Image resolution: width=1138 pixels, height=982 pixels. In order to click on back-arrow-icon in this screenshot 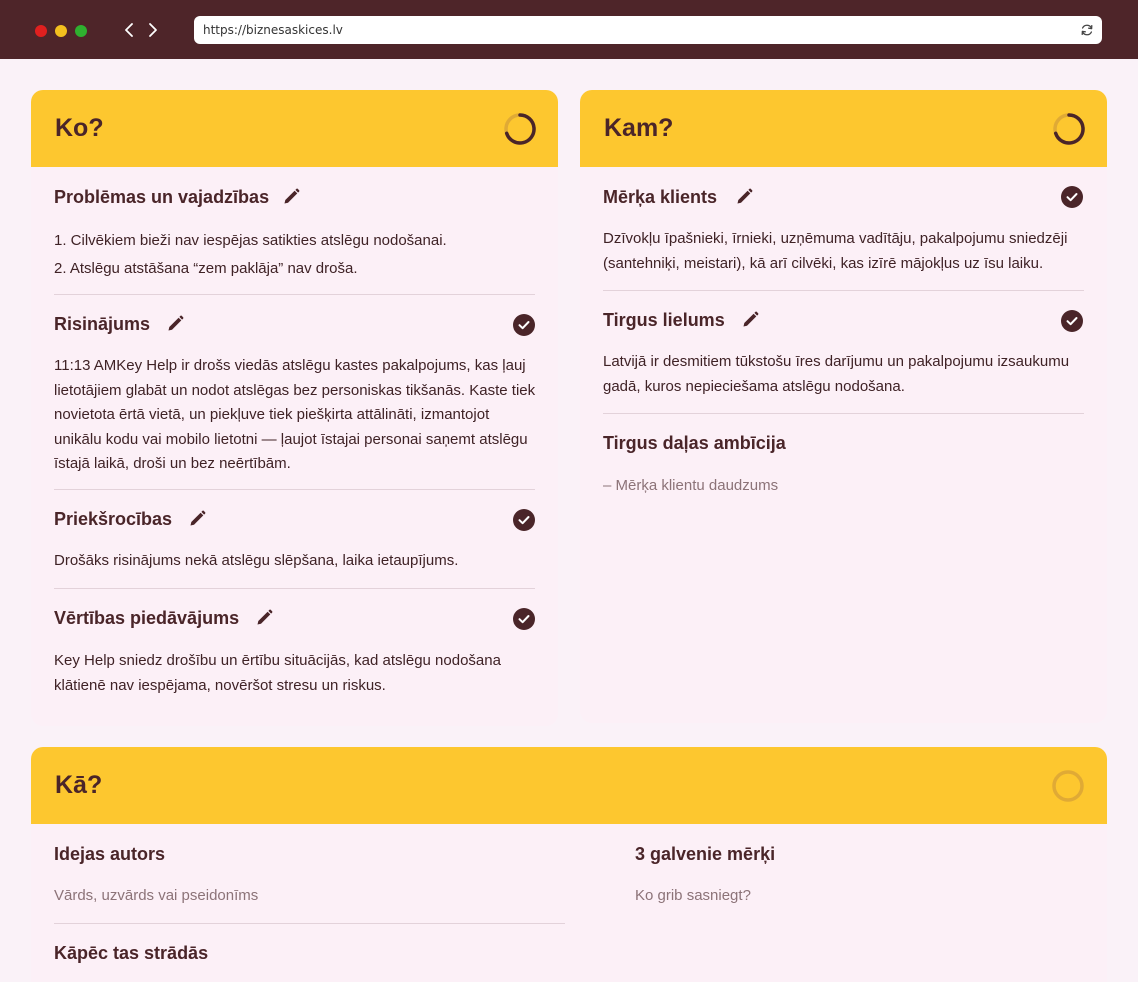, I will do `click(129, 30)`.